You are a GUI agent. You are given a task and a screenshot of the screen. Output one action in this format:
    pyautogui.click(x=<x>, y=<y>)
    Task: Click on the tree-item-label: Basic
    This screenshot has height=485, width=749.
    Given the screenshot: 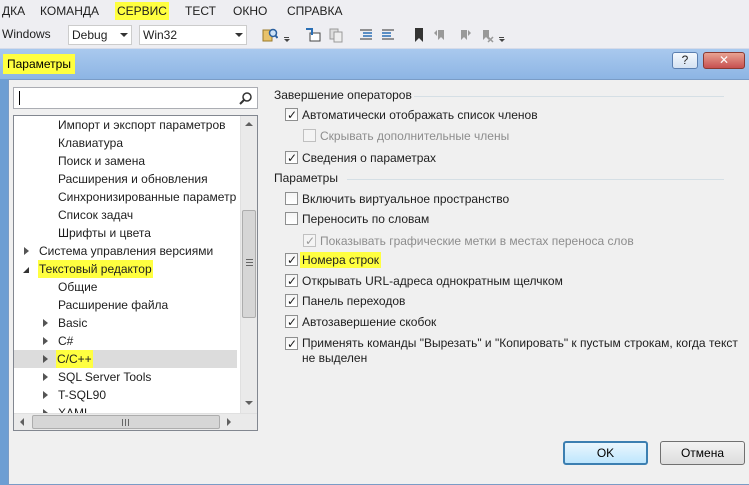 What is the action you would take?
    pyautogui.click(x=73, y=323)
    